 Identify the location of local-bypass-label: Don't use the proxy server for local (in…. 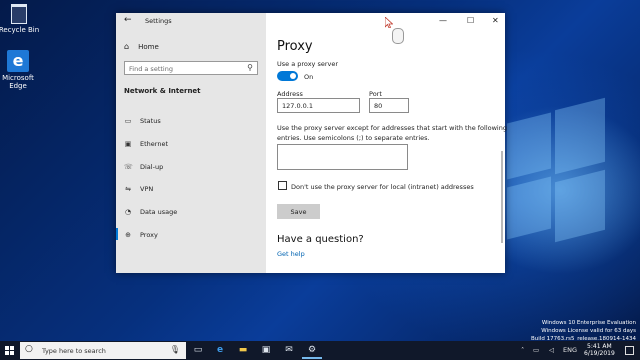
(382, 187).